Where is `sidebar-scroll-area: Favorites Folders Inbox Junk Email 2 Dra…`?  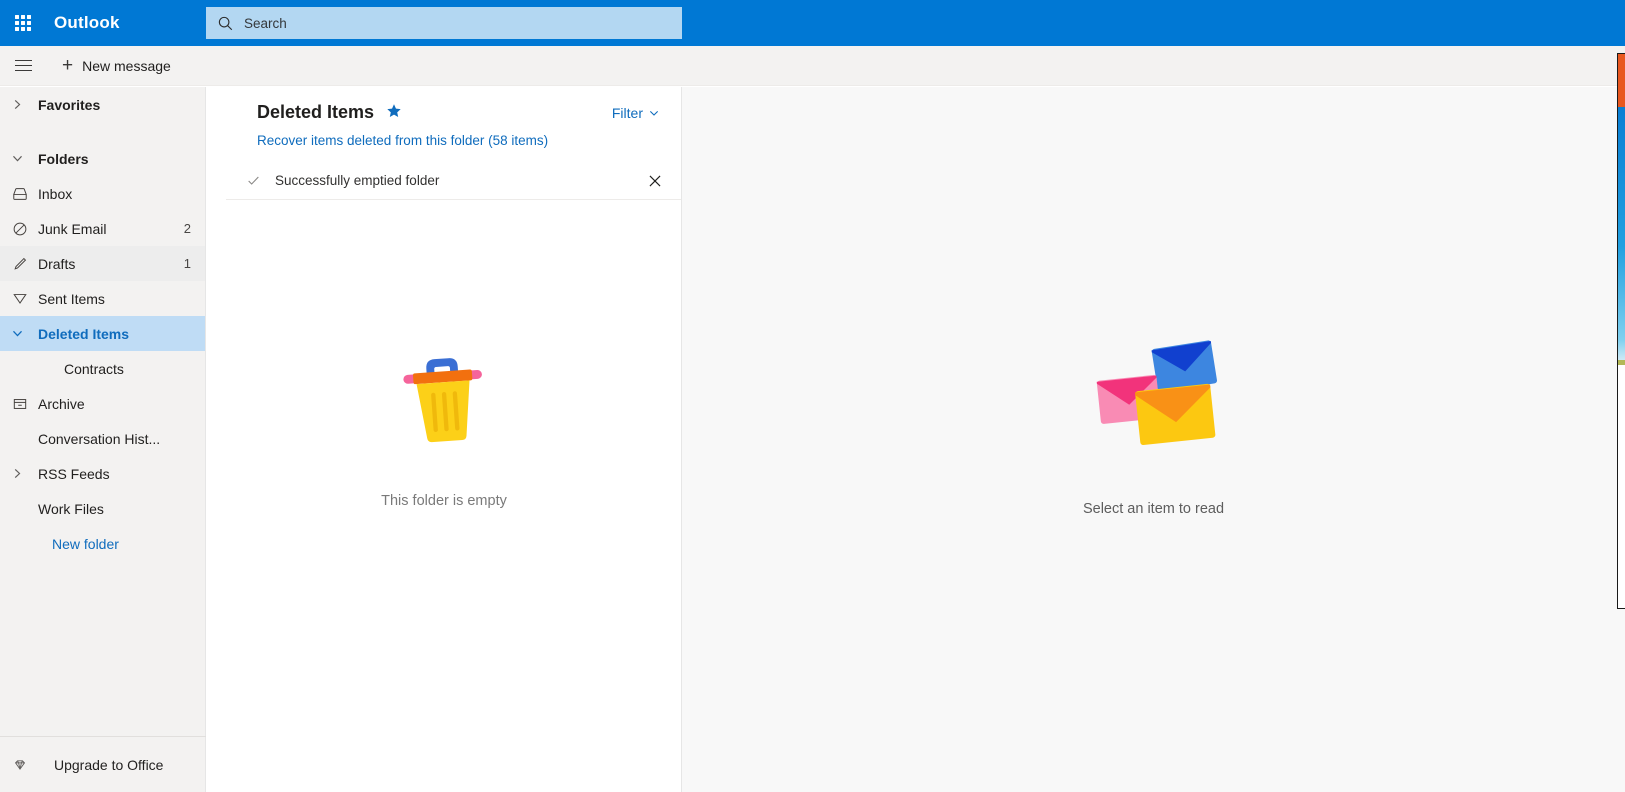 sidebar-scroll-area: Favorites Folders Inbox Junk Email 2 Dra… is located at coordinates (102, 411).